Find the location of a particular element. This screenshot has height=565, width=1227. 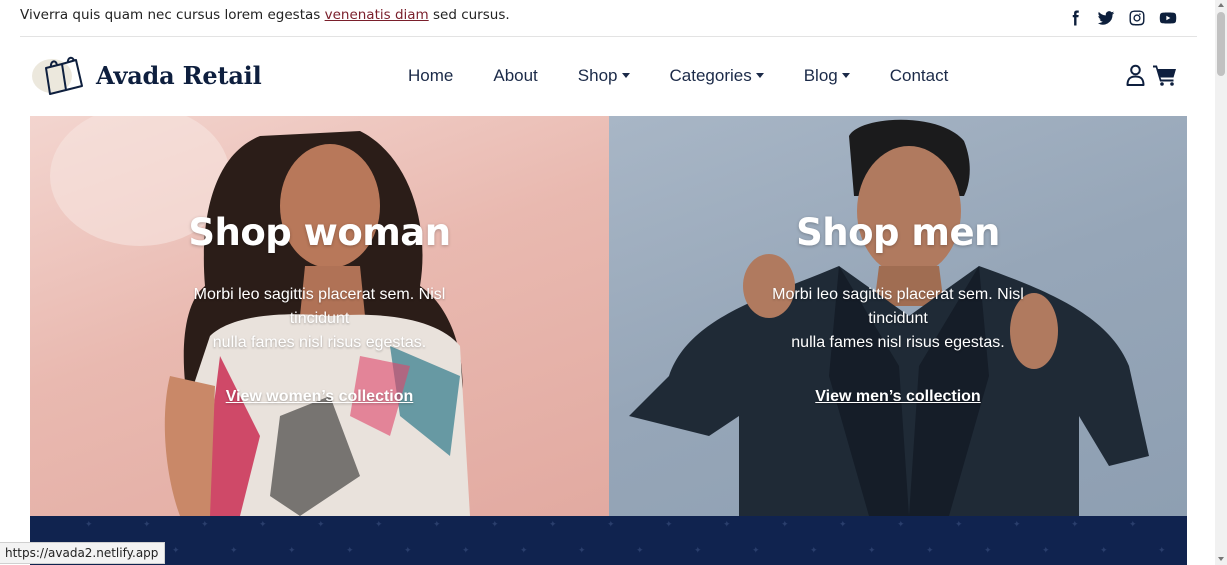

scroll-thumb is located at coordinates (1221, 44).